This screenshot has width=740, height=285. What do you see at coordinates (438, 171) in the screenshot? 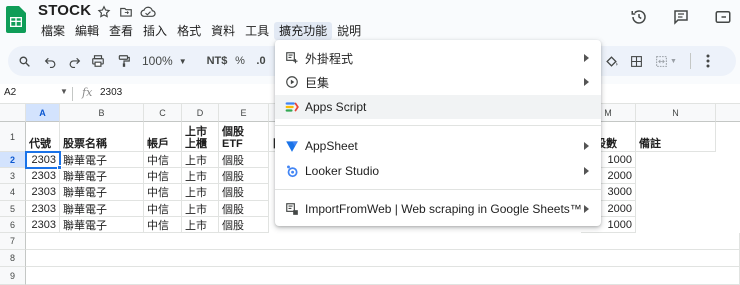
I see `menu-item-looker-studio: Looker Studio` at bounding box center [438, 171].